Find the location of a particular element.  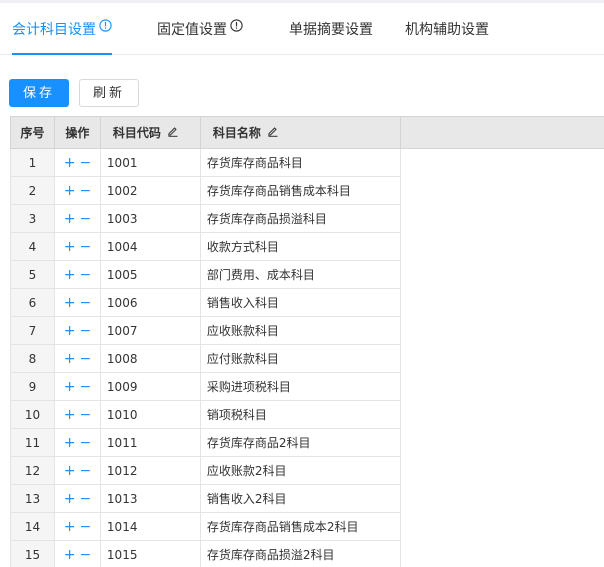

column-header-seq: 序号 is located at coordinates (32, 132).